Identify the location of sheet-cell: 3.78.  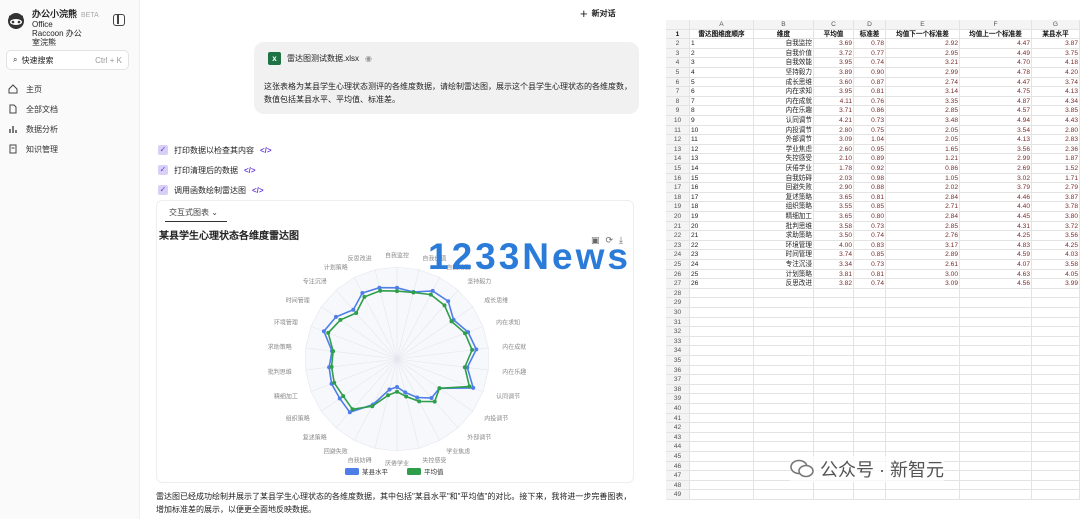
(1056, 207).